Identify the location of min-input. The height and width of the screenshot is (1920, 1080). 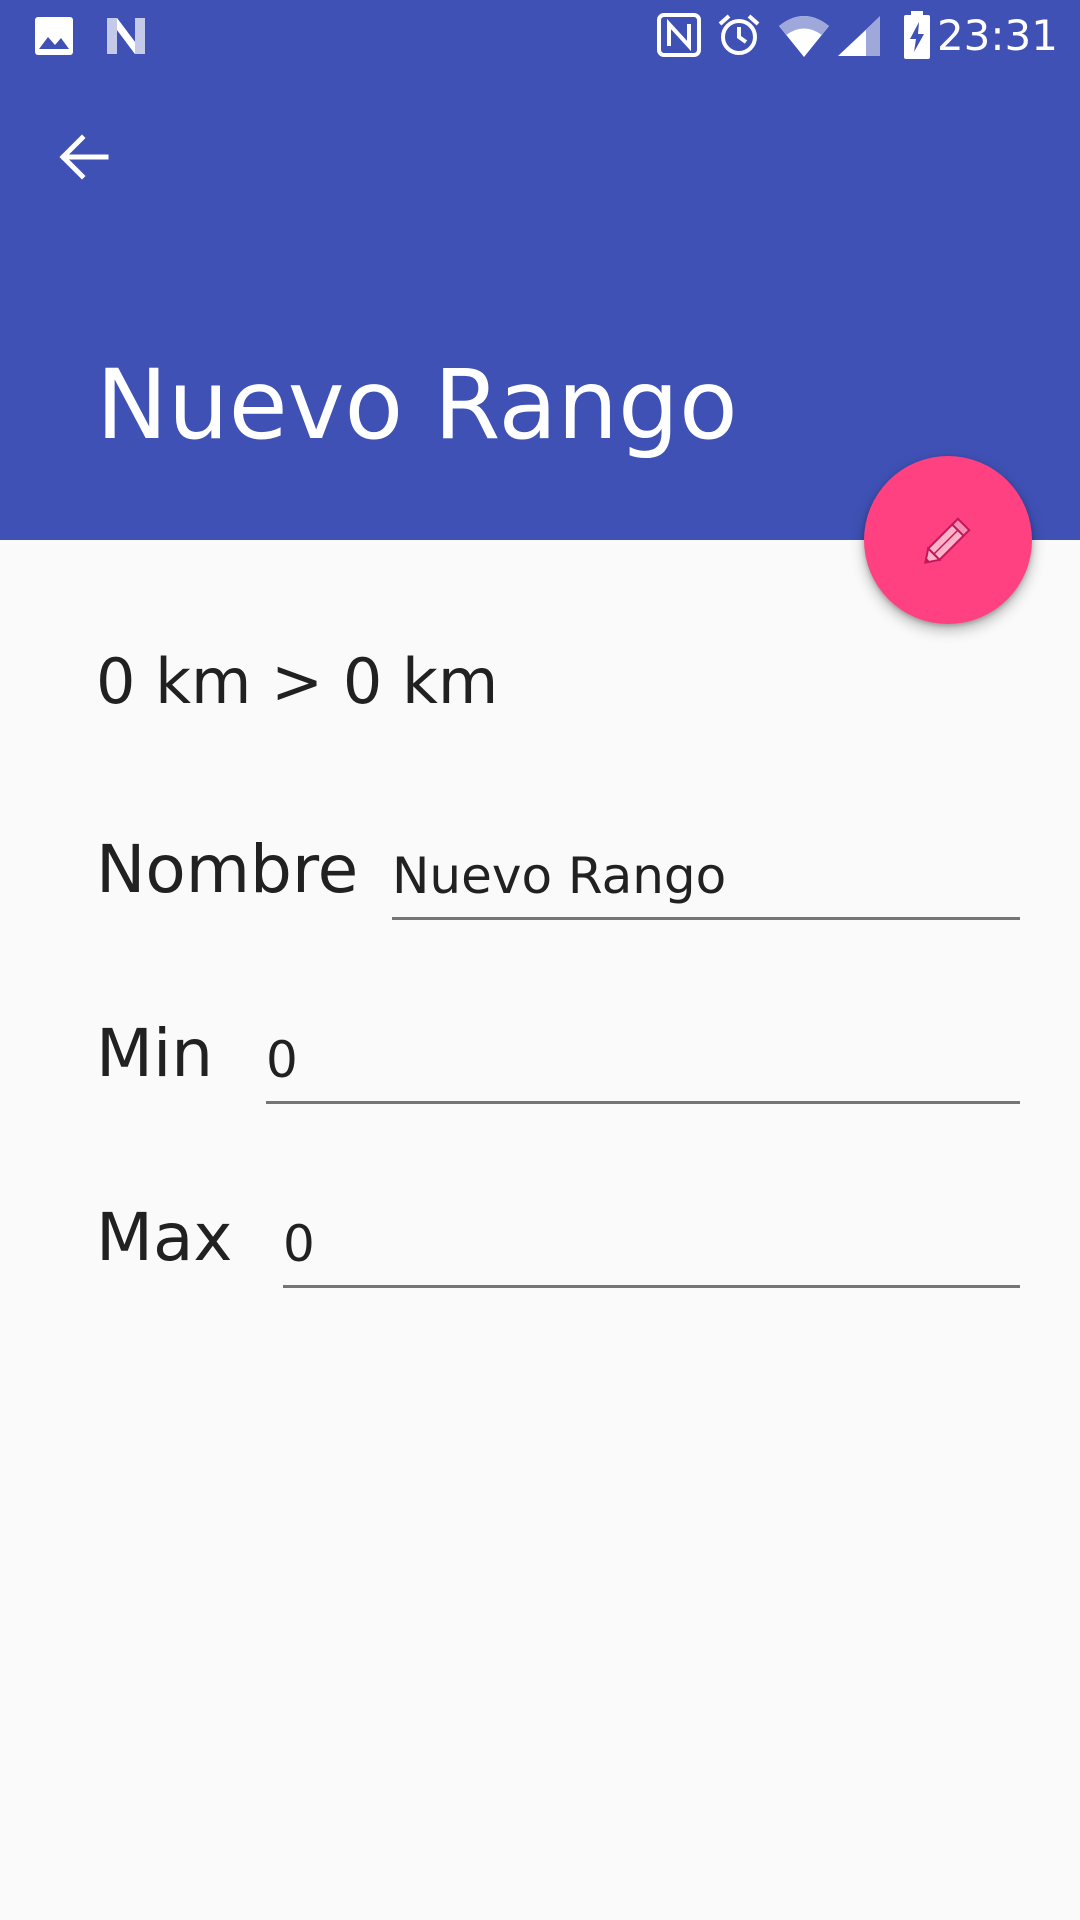
(643, 1065).